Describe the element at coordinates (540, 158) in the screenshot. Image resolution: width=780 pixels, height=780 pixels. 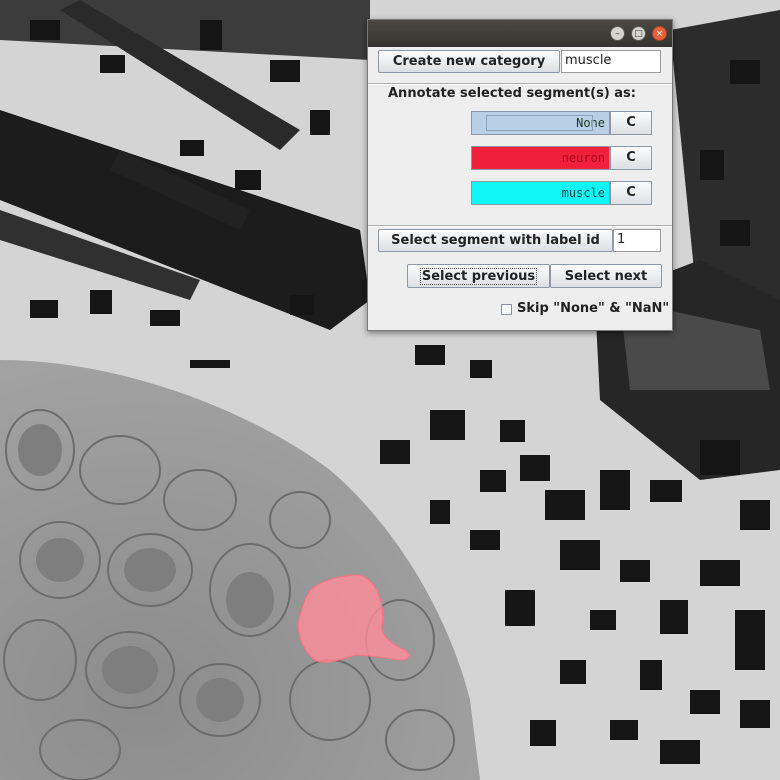
I see `category-button-neuron: neuron` at that location.